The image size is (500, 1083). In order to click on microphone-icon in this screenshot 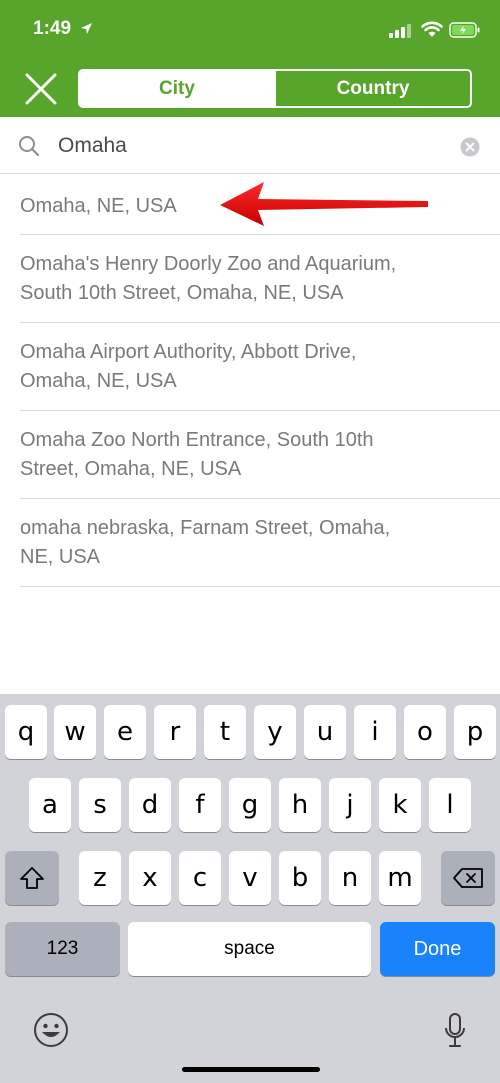, I will do `click(455, 1031)`.